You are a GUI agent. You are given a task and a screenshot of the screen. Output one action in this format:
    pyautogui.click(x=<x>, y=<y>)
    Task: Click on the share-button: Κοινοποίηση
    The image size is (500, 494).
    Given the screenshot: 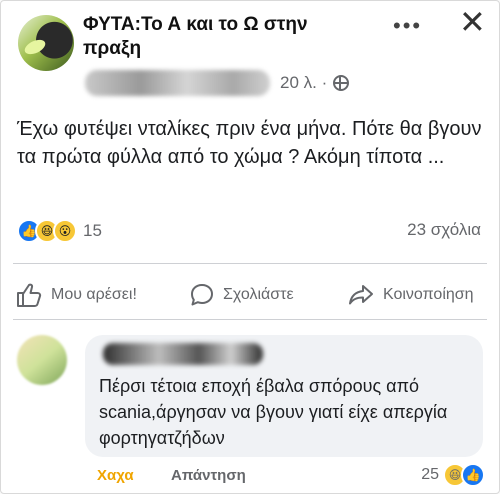 What is the action you would take?
    pyautogui.click(x=410, y=295)
    